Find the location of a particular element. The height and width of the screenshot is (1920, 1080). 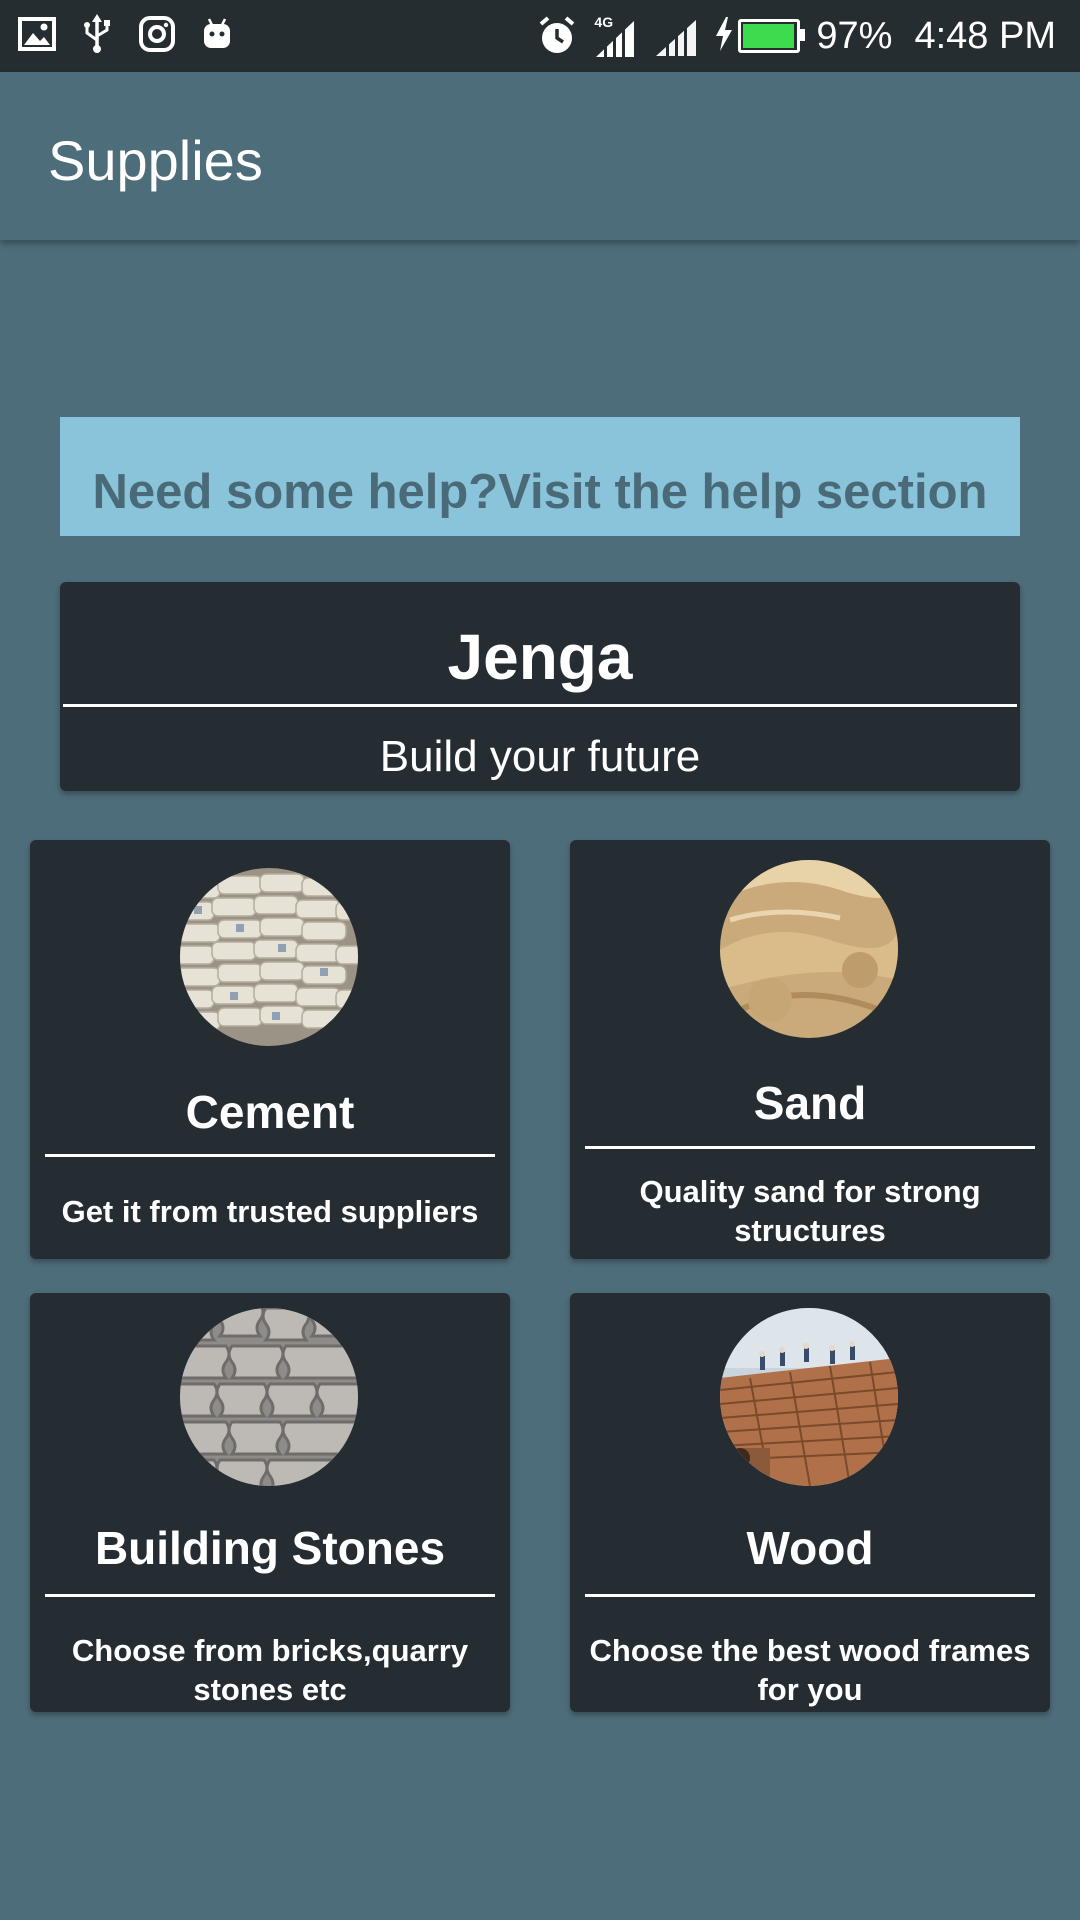

supply-card-wood: Wood Choose the best wood frames for you is located at coordinates (810, 1502).